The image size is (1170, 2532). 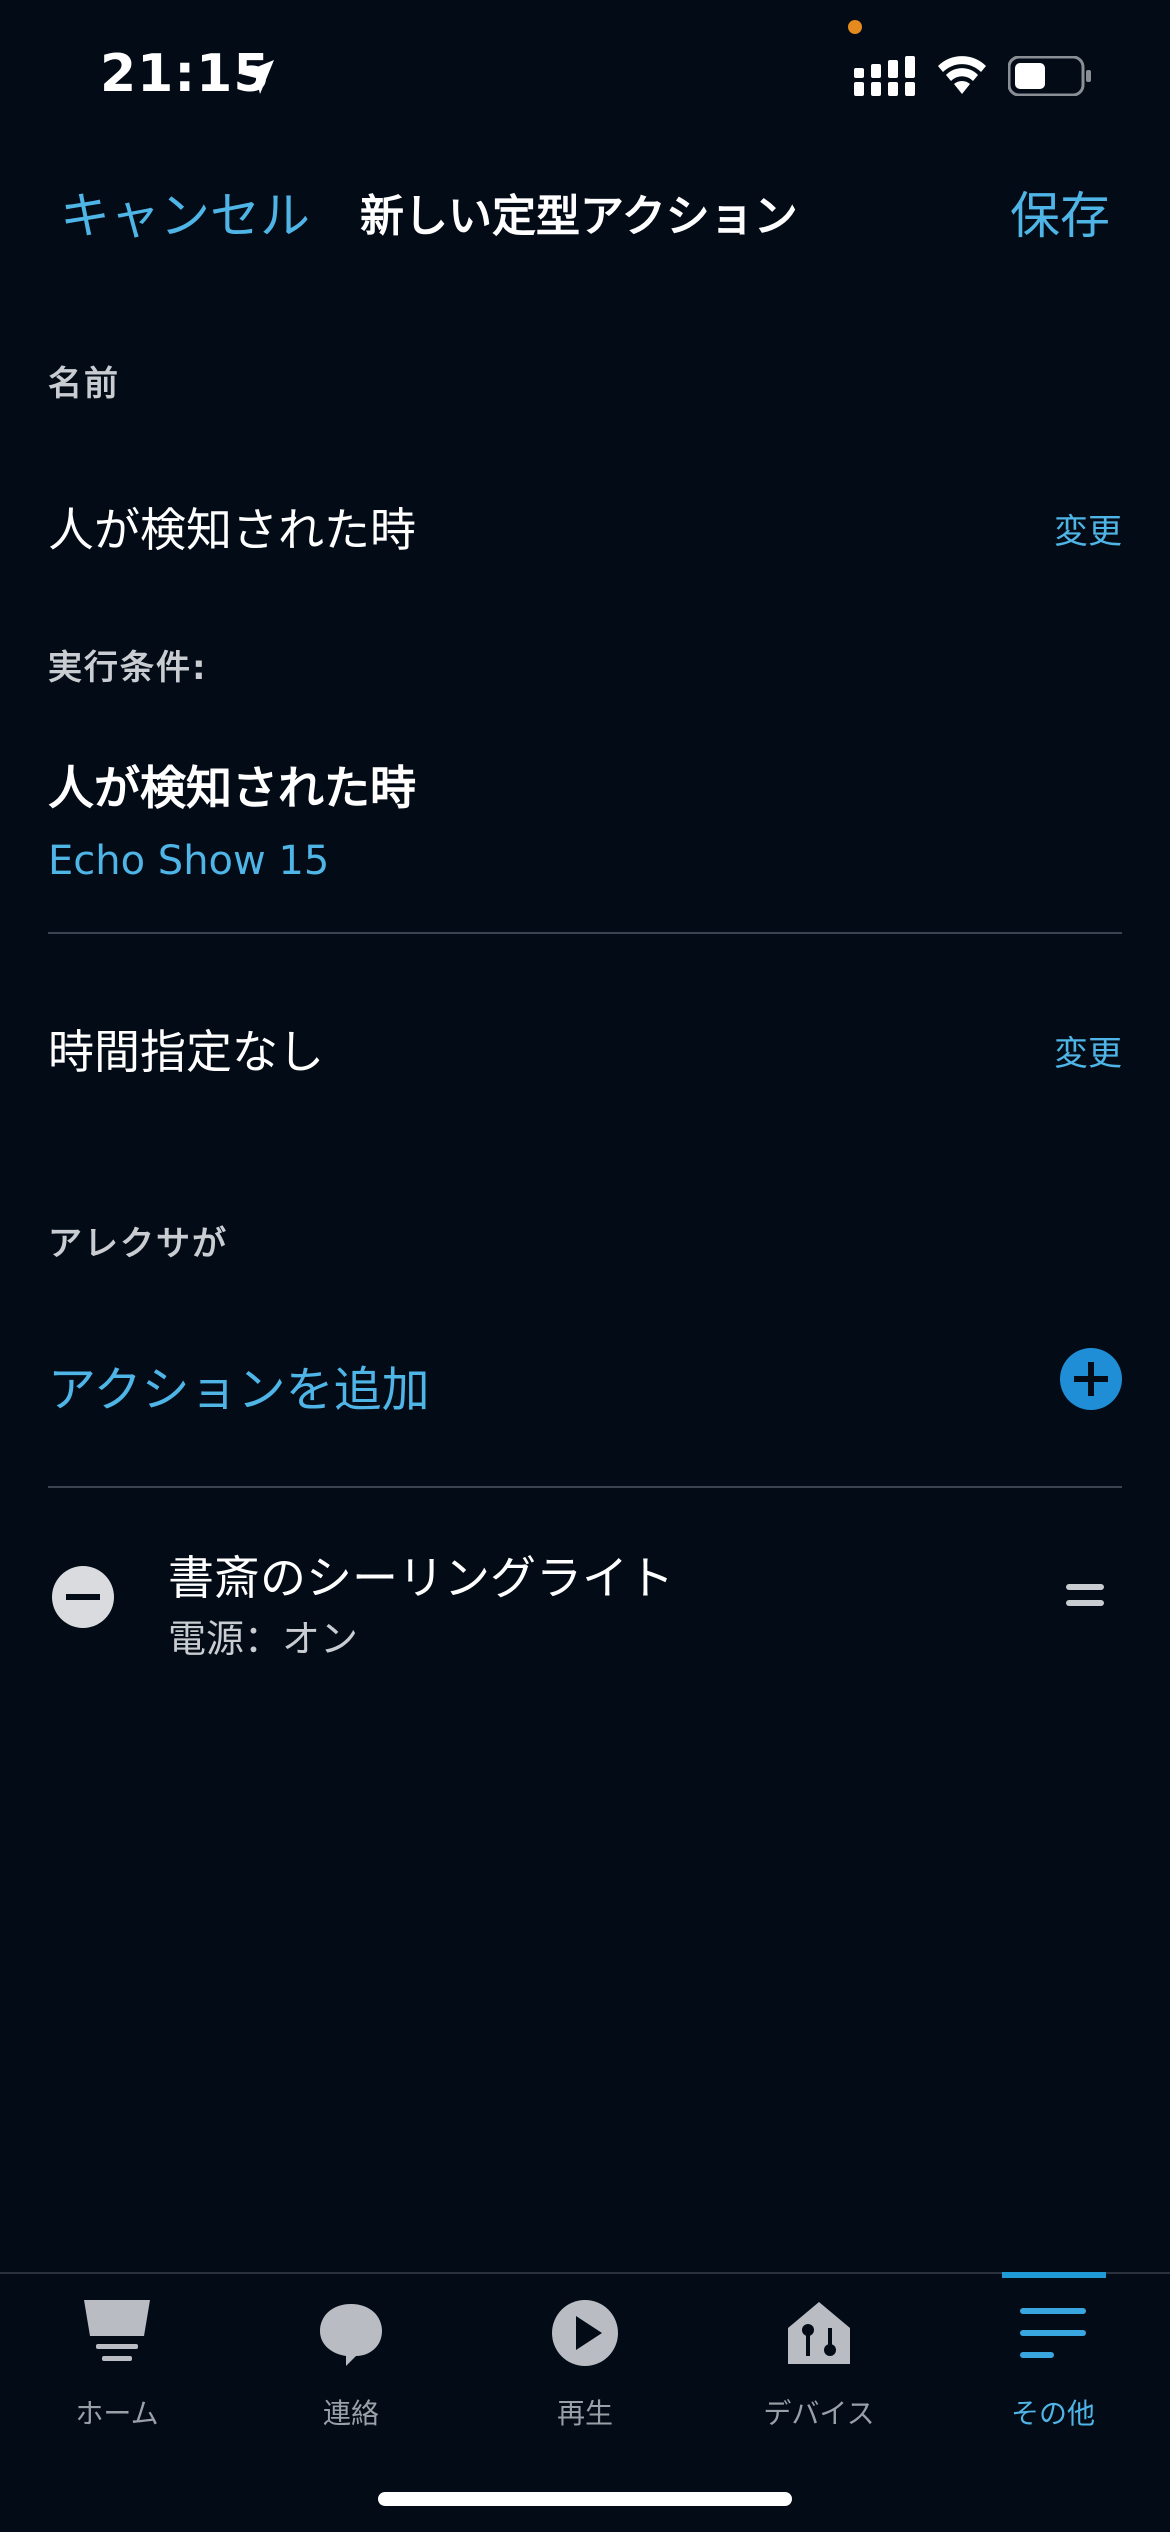 I want to click on tab-home: ホーム, so click(x=117, y=2374).